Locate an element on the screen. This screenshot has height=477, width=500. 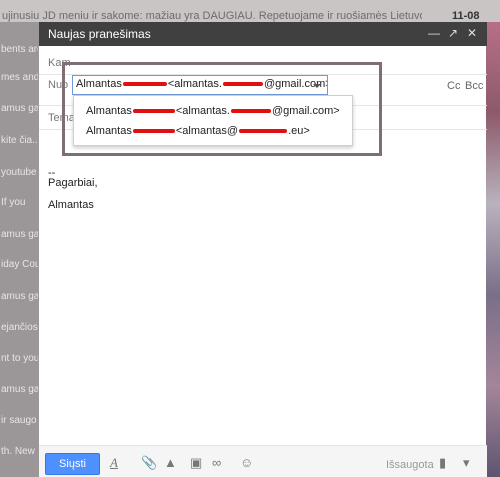
inbox-row-snippet: nt to you is located at coordinates (20, 358).